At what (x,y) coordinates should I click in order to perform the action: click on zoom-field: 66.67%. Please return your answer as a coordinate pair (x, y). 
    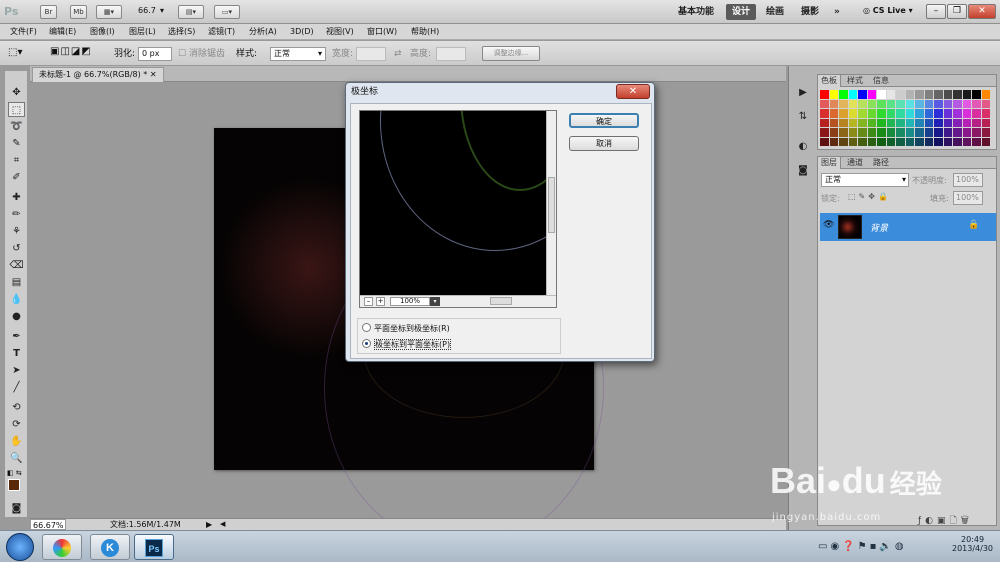
    Looking at the image, I should click on (48, 524).